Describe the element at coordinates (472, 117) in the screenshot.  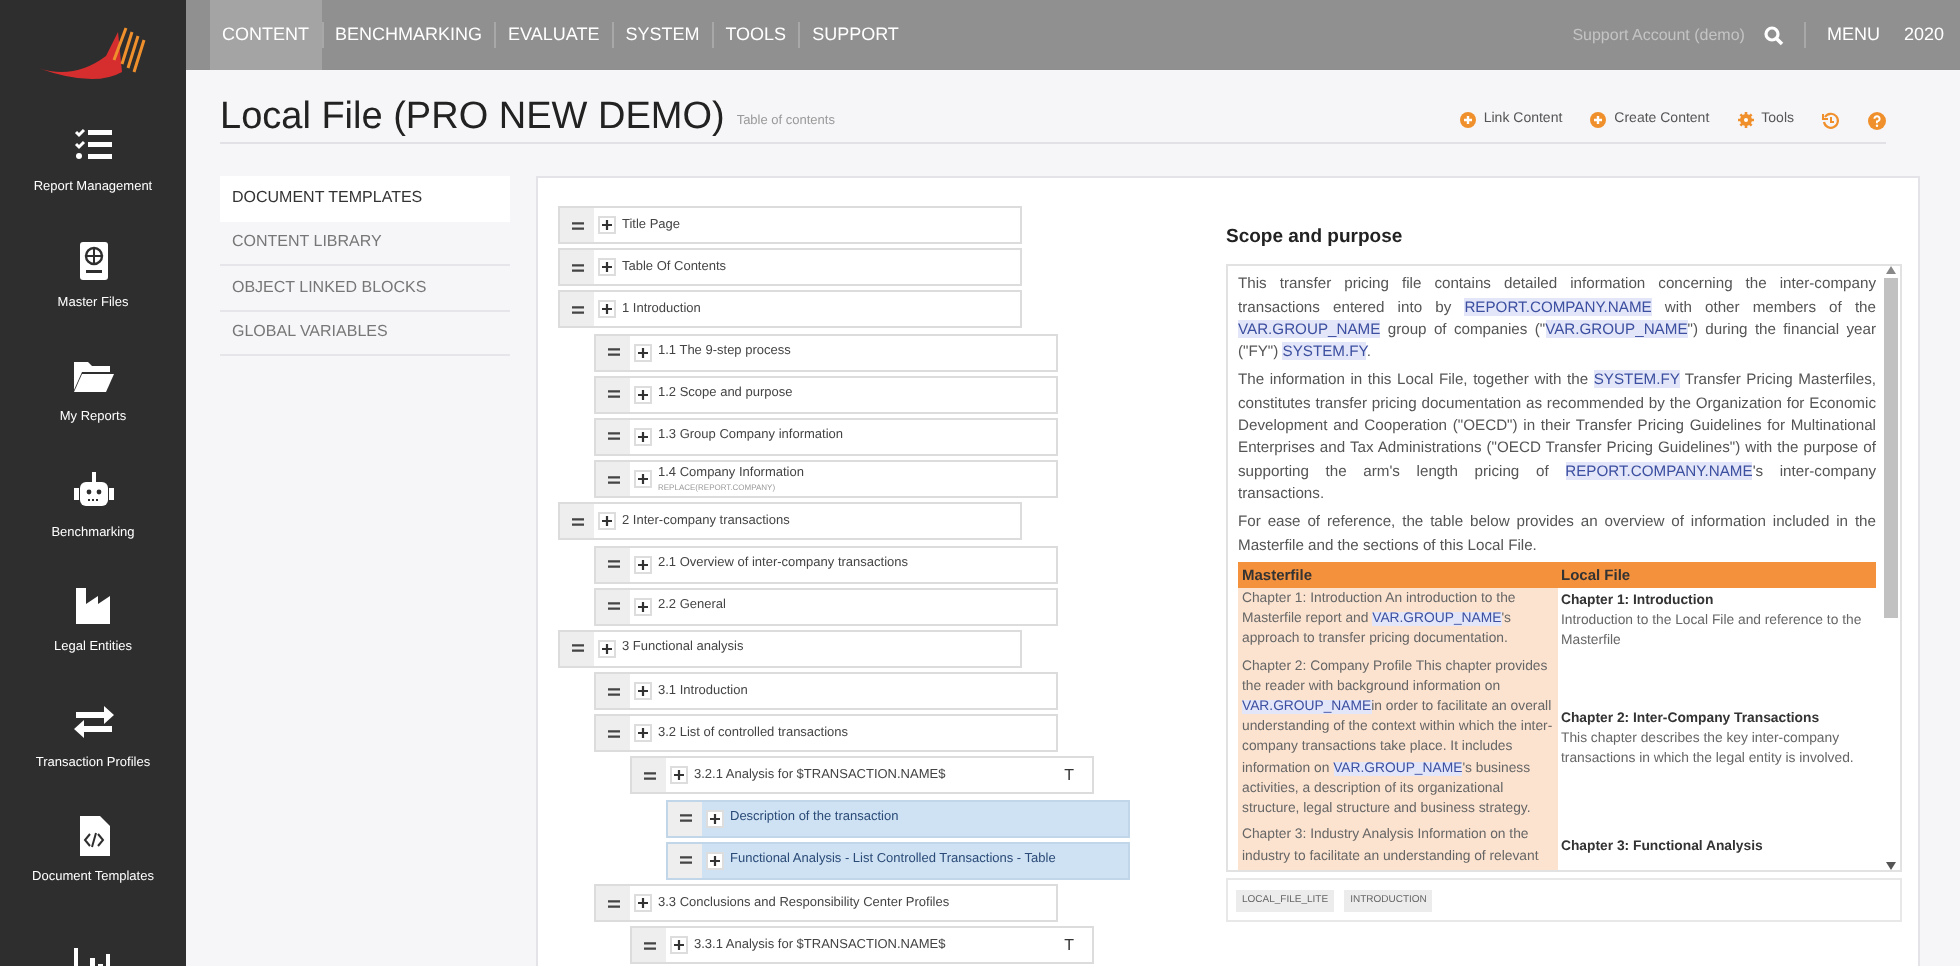
I see `page-title: Local File (PRO NEW DEMO)` at that location.